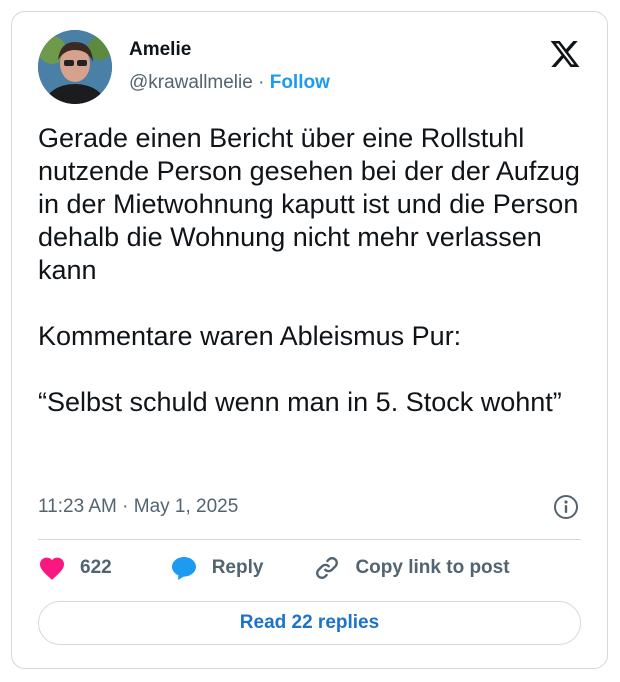  I want to click on x-logo-icon, so click(565, 54).